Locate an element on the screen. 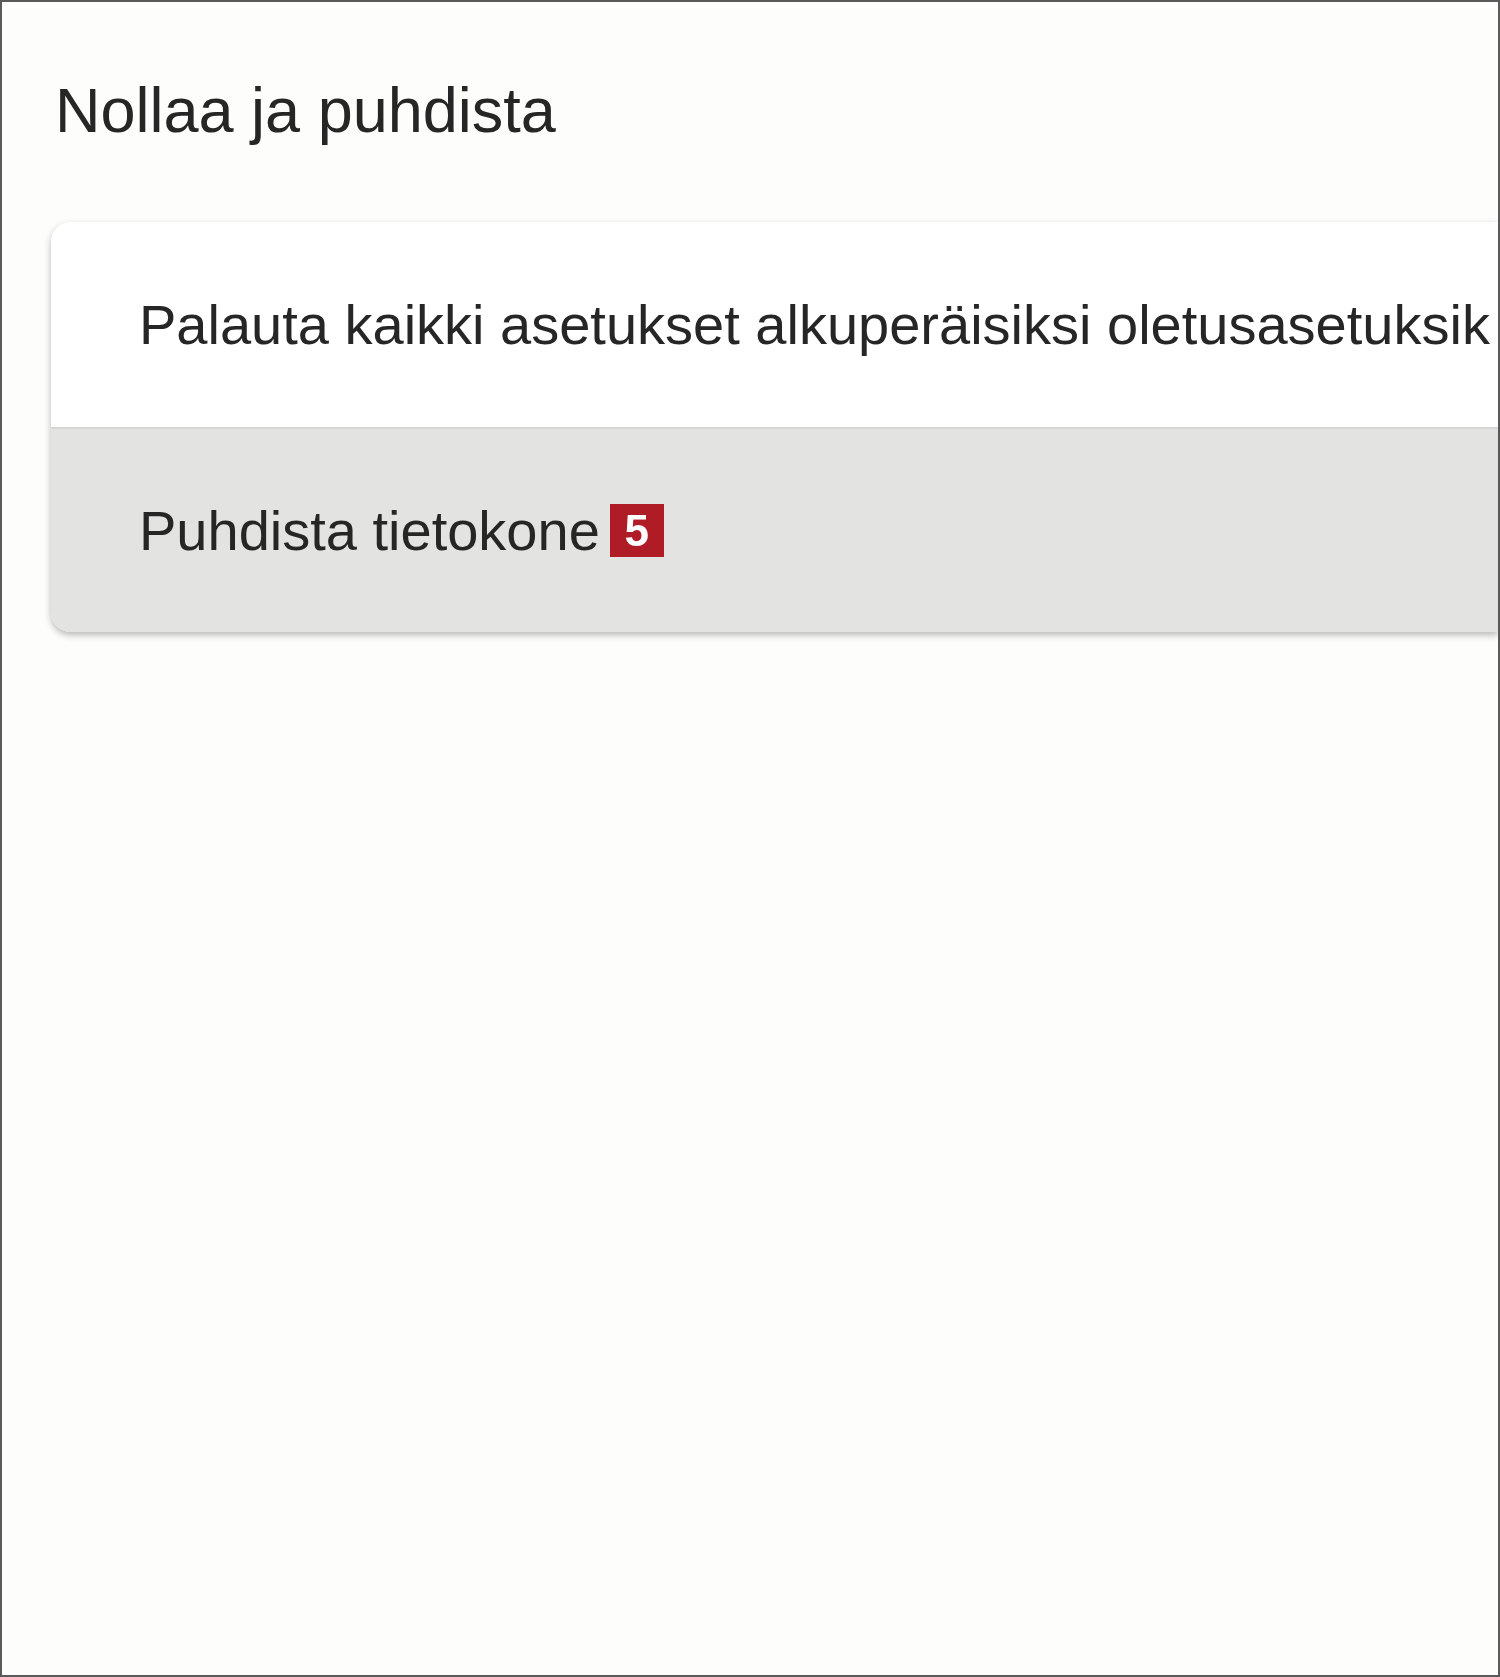 The height and width of the screenshot is (1677, 1500). page-title: Nollaa ja puhdista is located at coordinates (305, 110).